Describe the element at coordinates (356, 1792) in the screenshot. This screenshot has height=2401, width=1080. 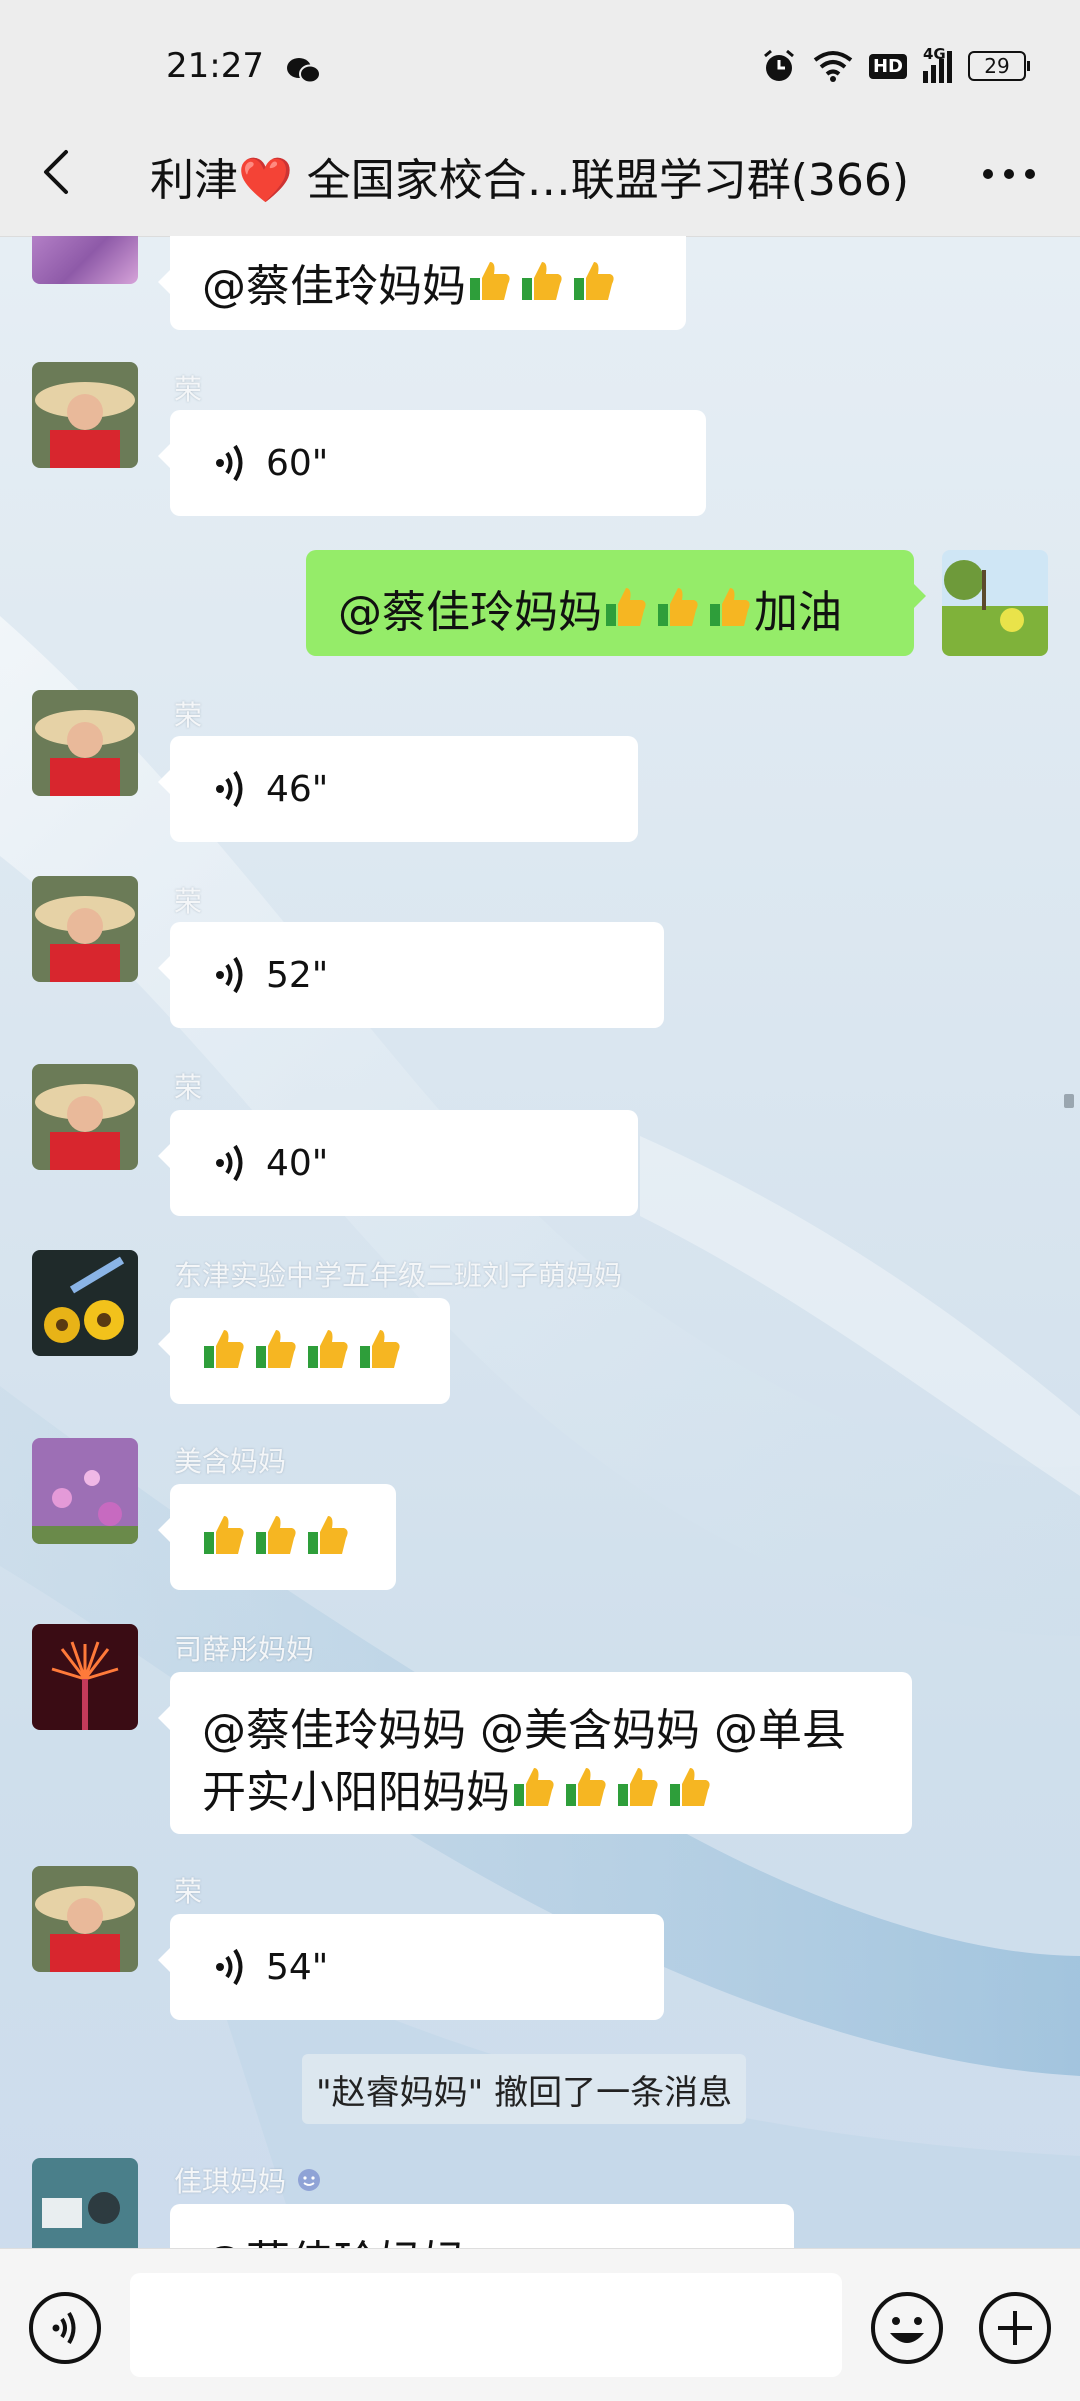
I see `message-text: 开实小阳阳妈妈` at that location.